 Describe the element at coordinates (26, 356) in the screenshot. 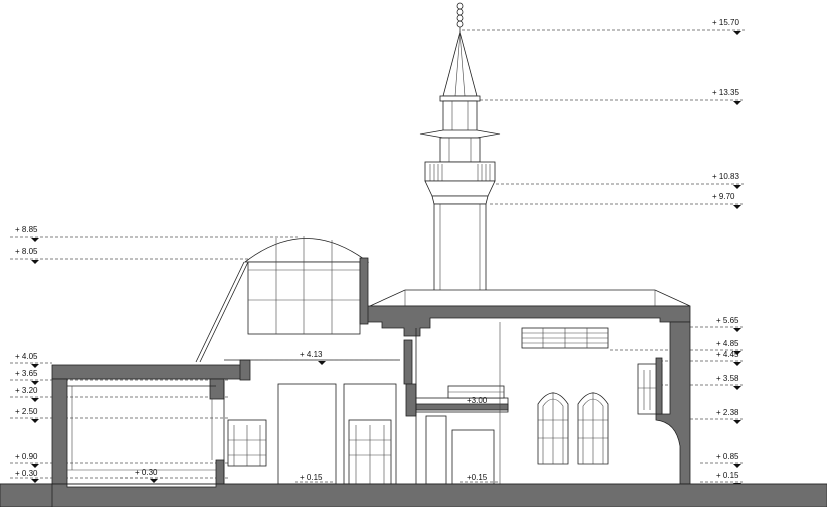

I see `level-label: + 4.05` at that location.